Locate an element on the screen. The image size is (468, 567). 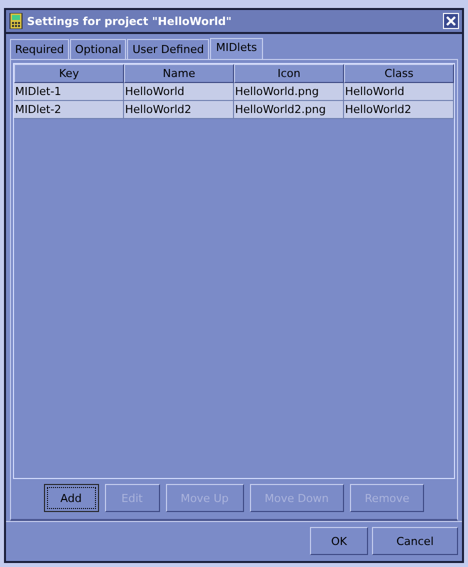
table-cell: MIDlet-2 is located at coordinates (69, 110).